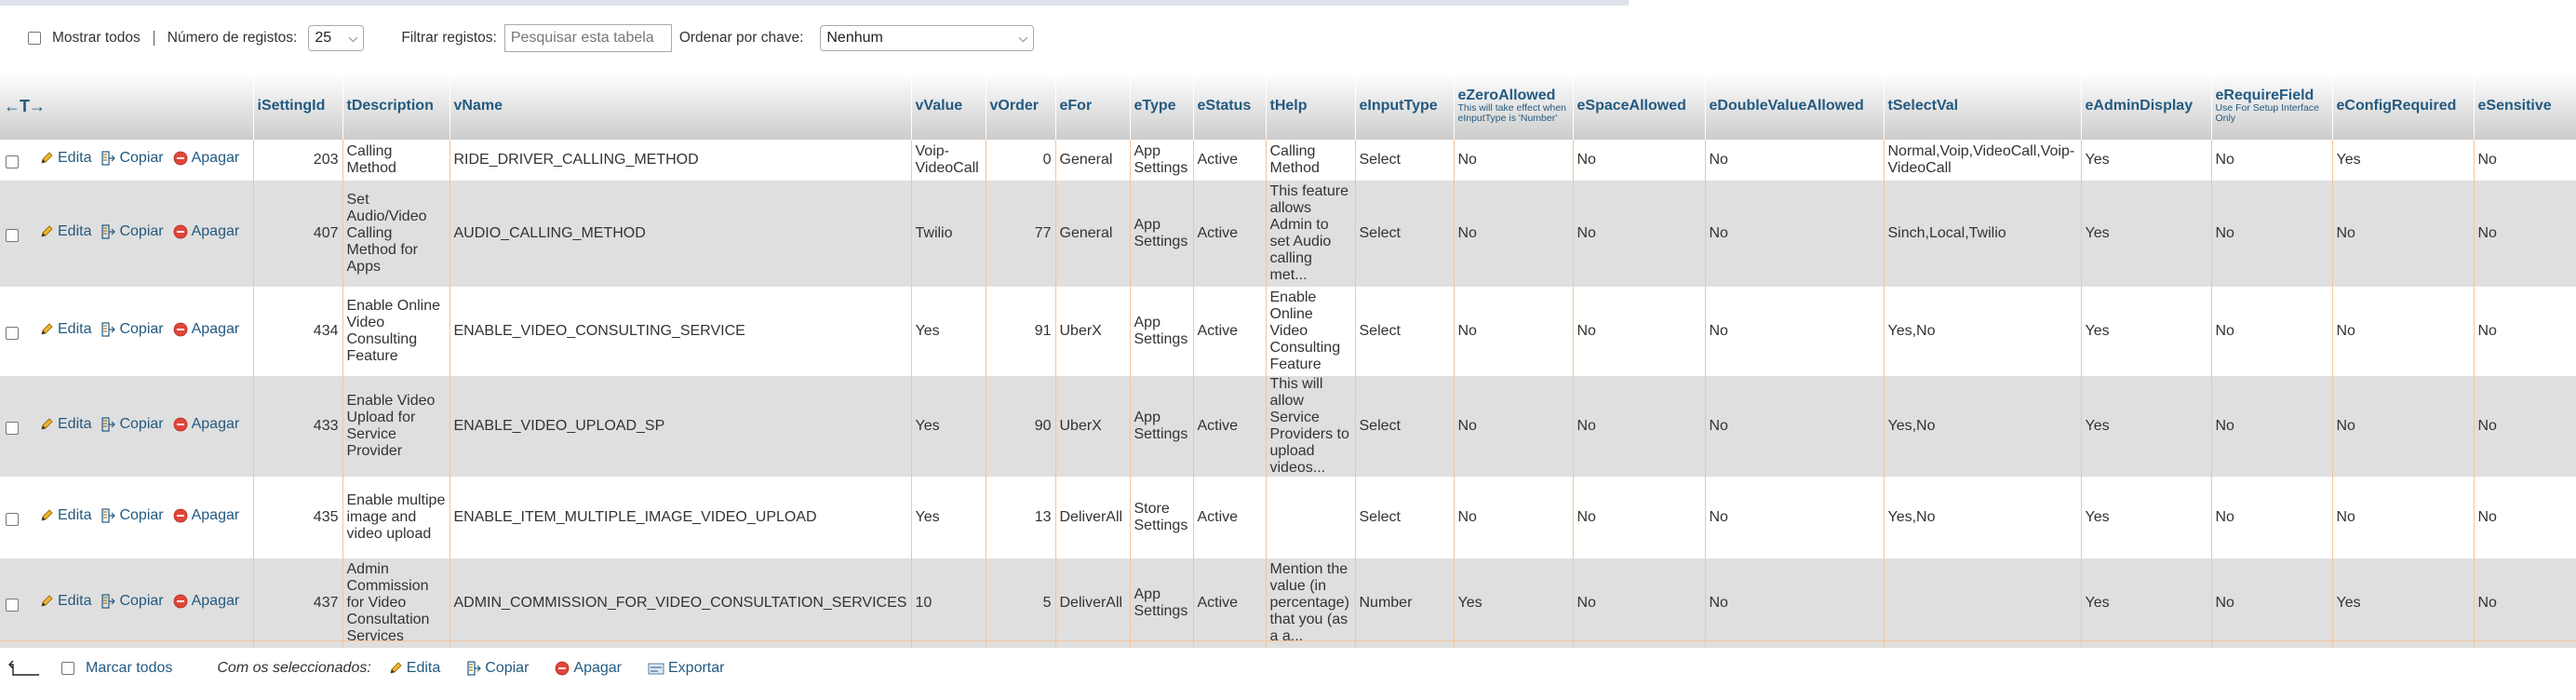 The image size is (2576, 700). What do you see at coordinates (1405, 603) in the screenshot?
I see `cell-einputtype: Number` at bounding box center [1405, 603].